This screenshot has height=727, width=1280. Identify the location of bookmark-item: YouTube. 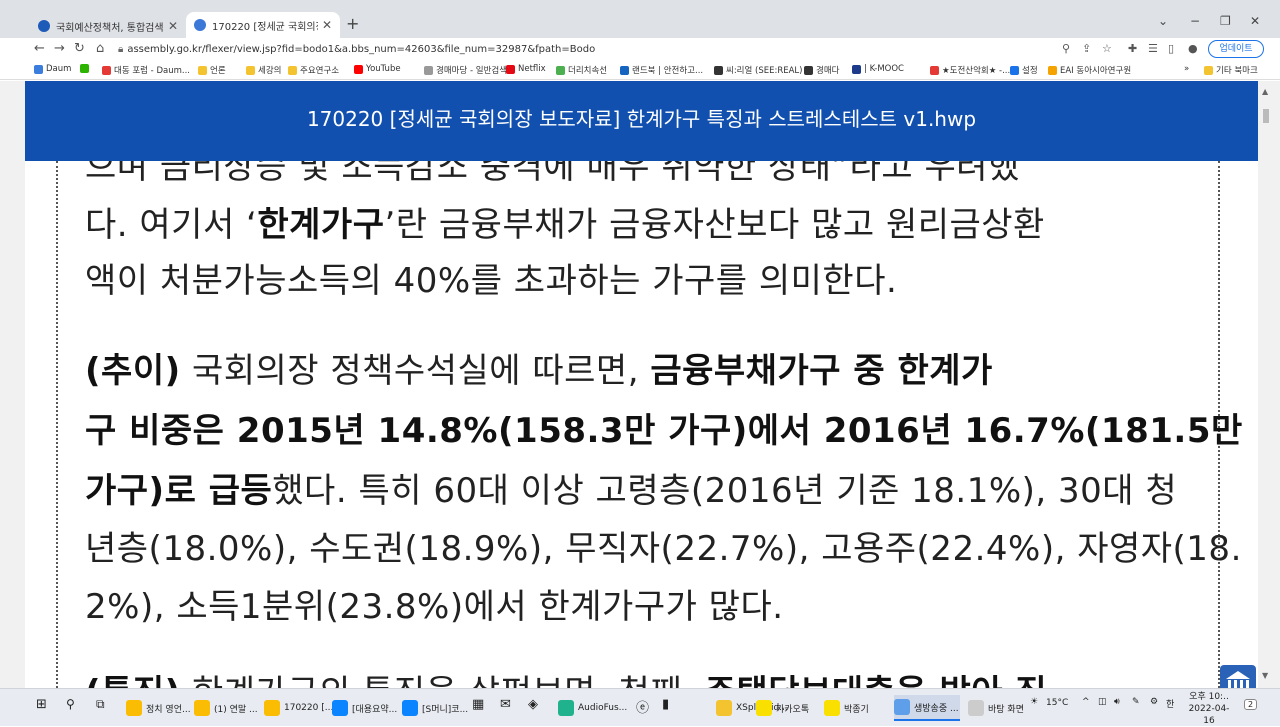
(377, 69).